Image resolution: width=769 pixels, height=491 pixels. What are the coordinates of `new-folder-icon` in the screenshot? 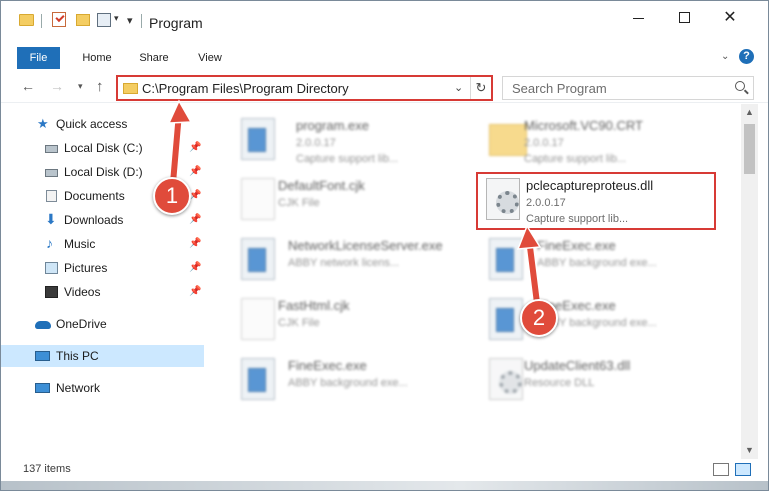 It's located at (83, 20).